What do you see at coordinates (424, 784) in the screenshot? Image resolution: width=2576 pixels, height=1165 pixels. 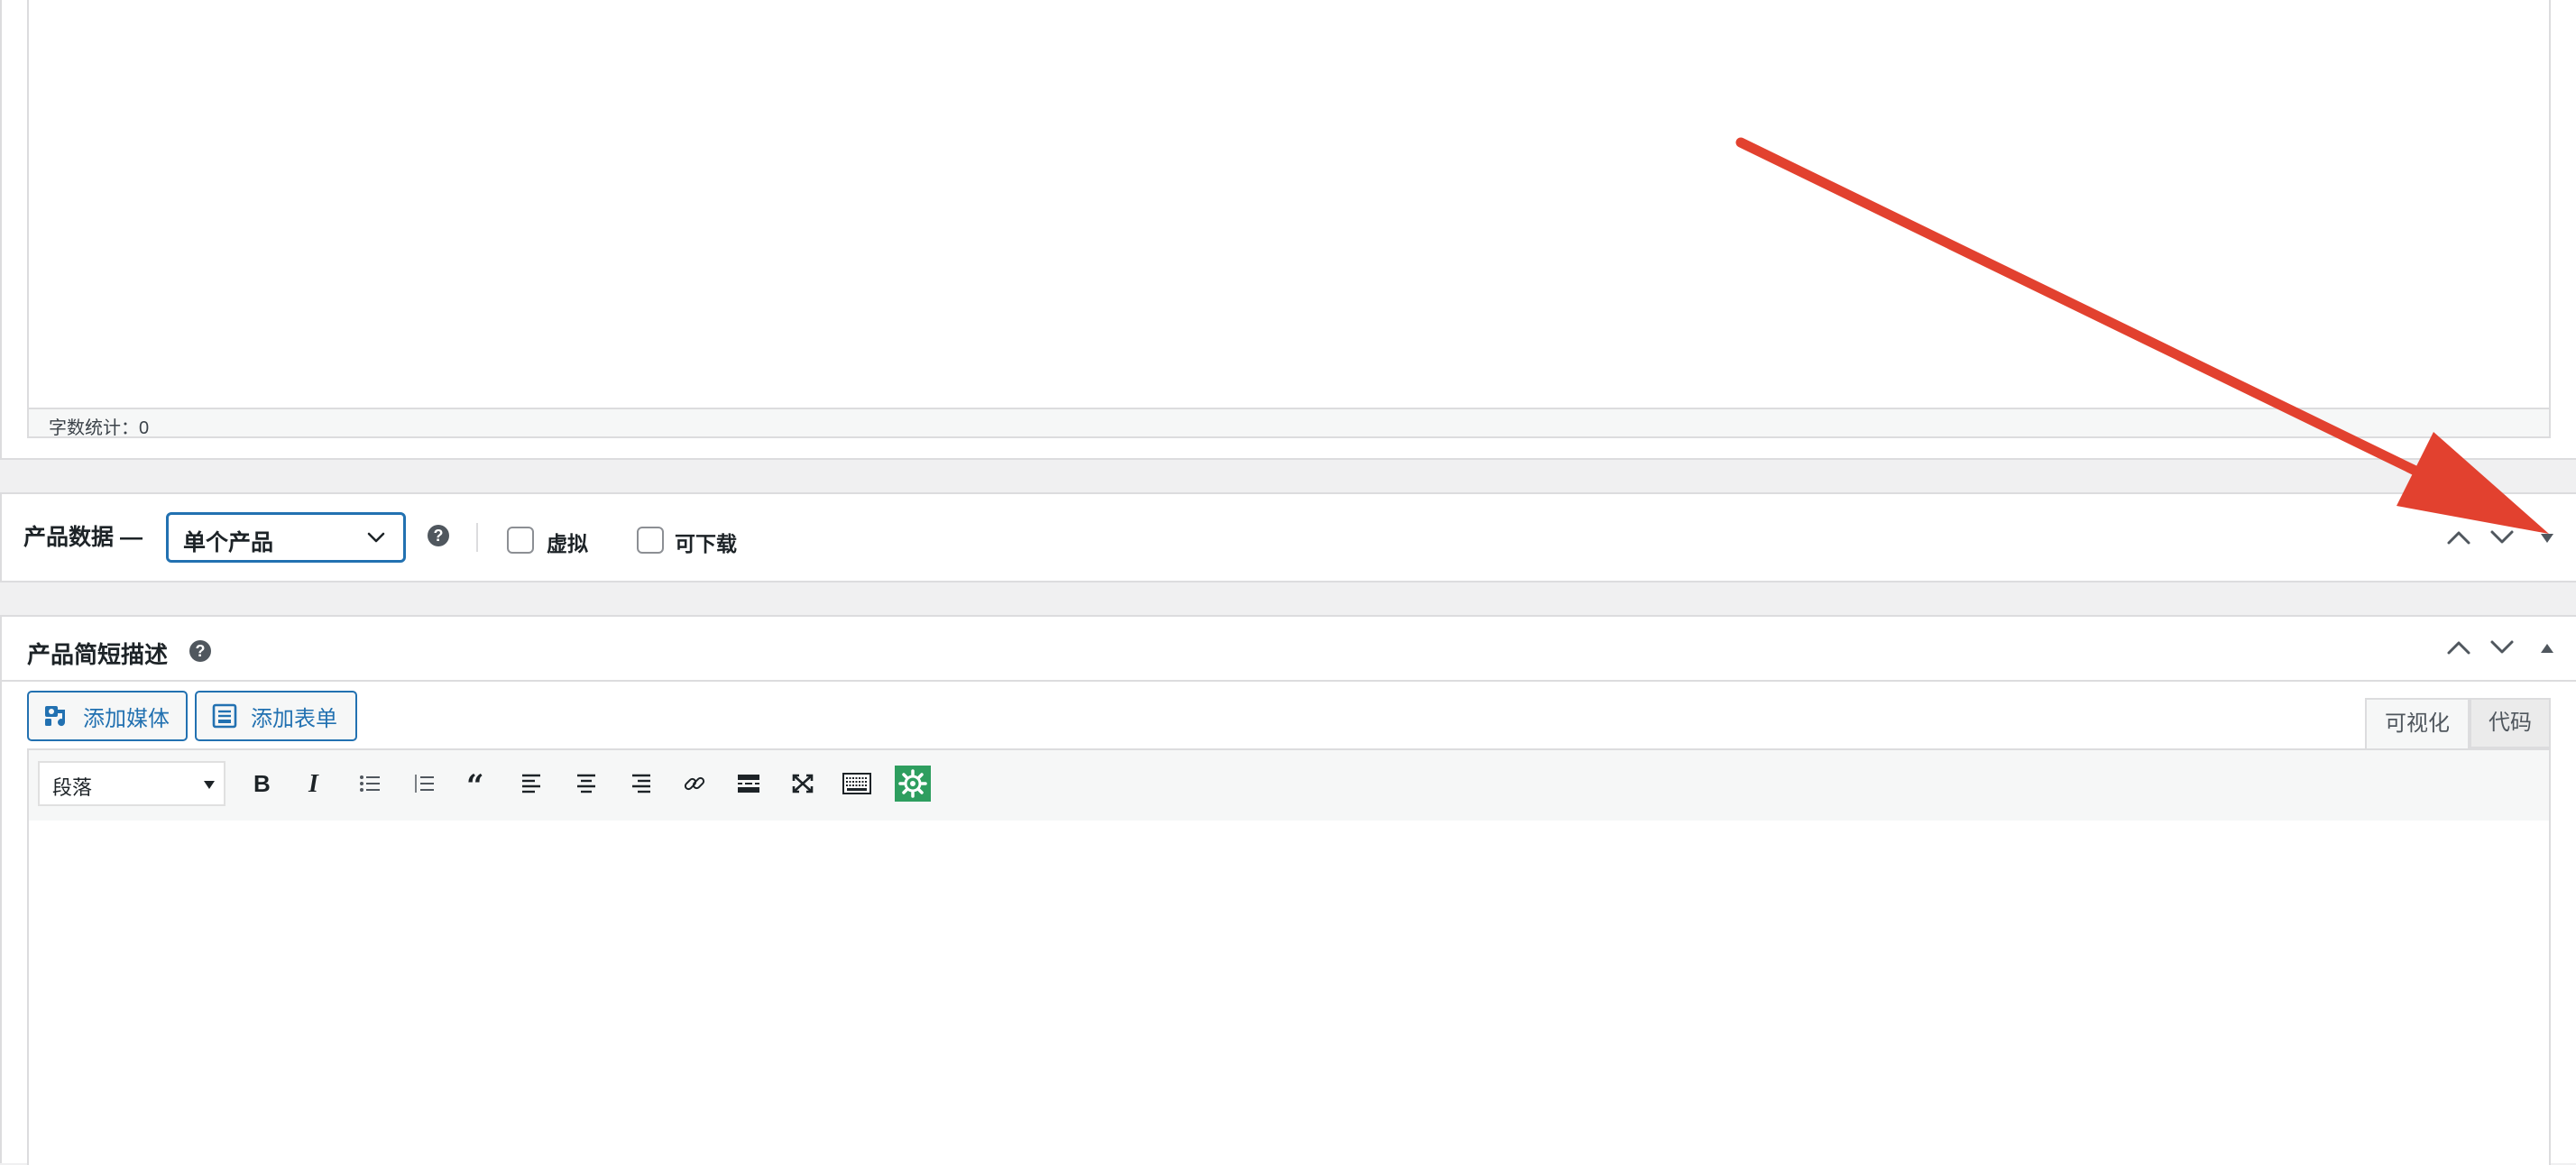 I see `numbered-list-icon` at bounding box center [424, 784].